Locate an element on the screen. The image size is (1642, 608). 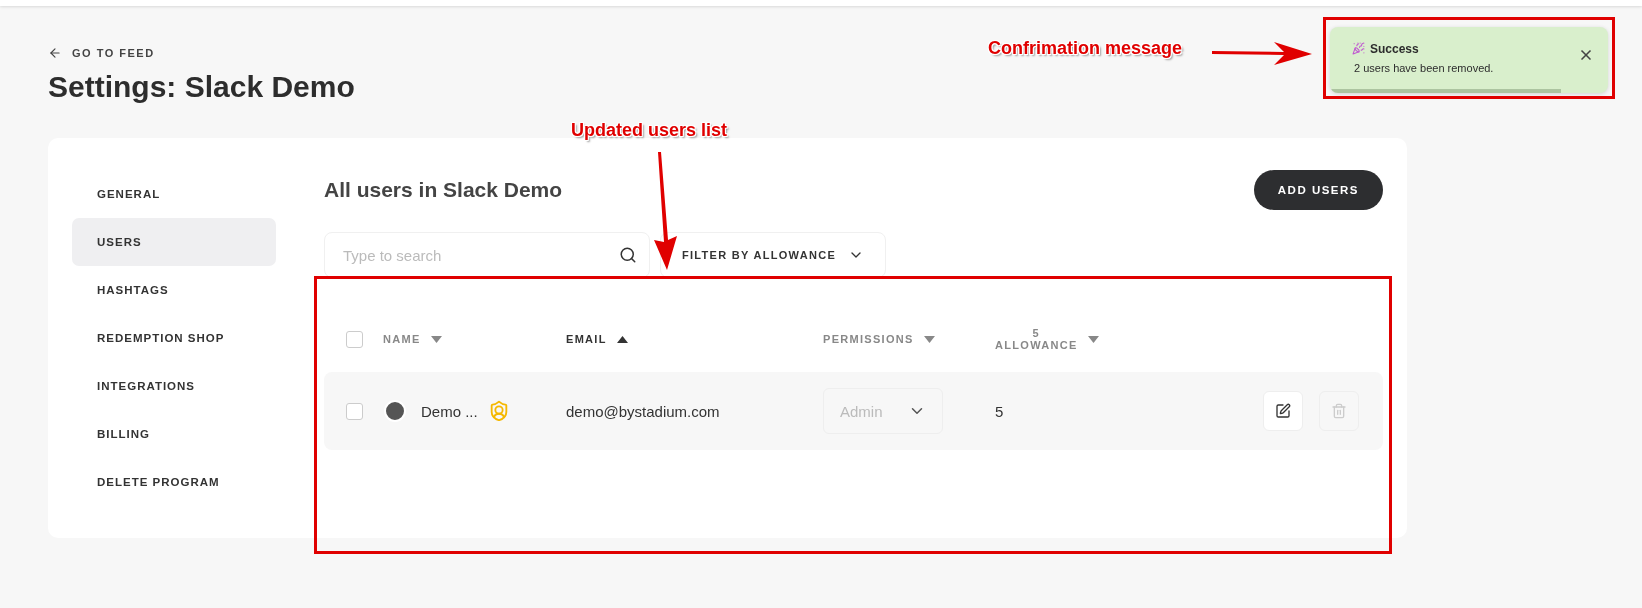
toast-title: Success is located at coordinates (1394, 49).